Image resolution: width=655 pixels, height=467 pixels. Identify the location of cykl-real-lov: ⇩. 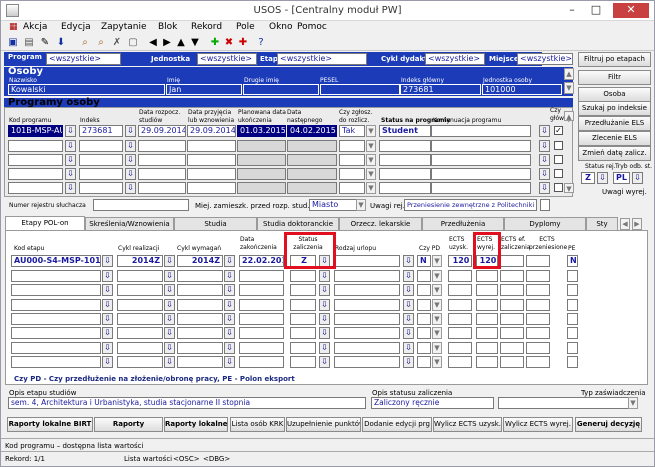
(169, 304).